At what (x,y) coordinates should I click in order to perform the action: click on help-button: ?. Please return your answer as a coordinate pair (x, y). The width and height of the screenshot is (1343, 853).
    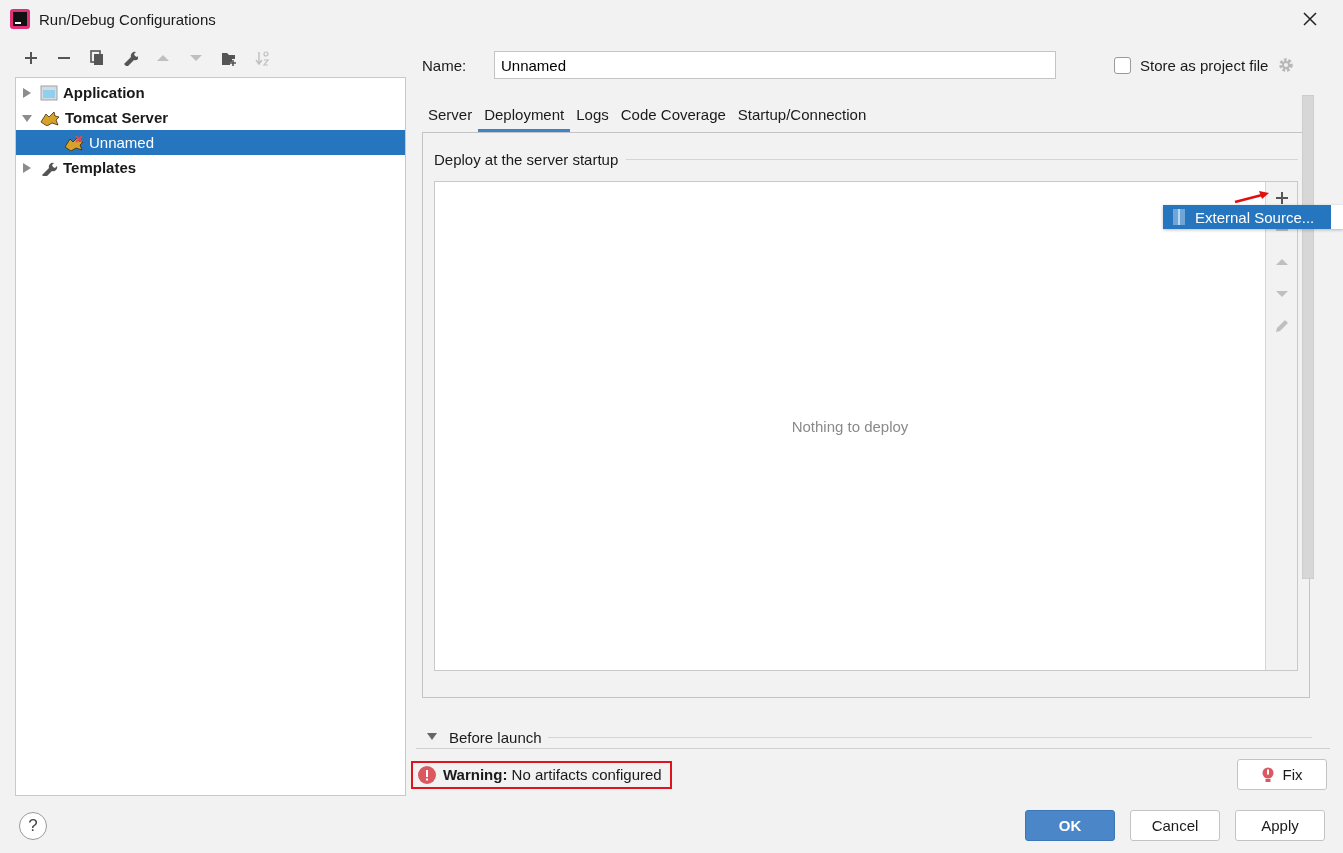
    Looking at the image, I should click on (33, 825).